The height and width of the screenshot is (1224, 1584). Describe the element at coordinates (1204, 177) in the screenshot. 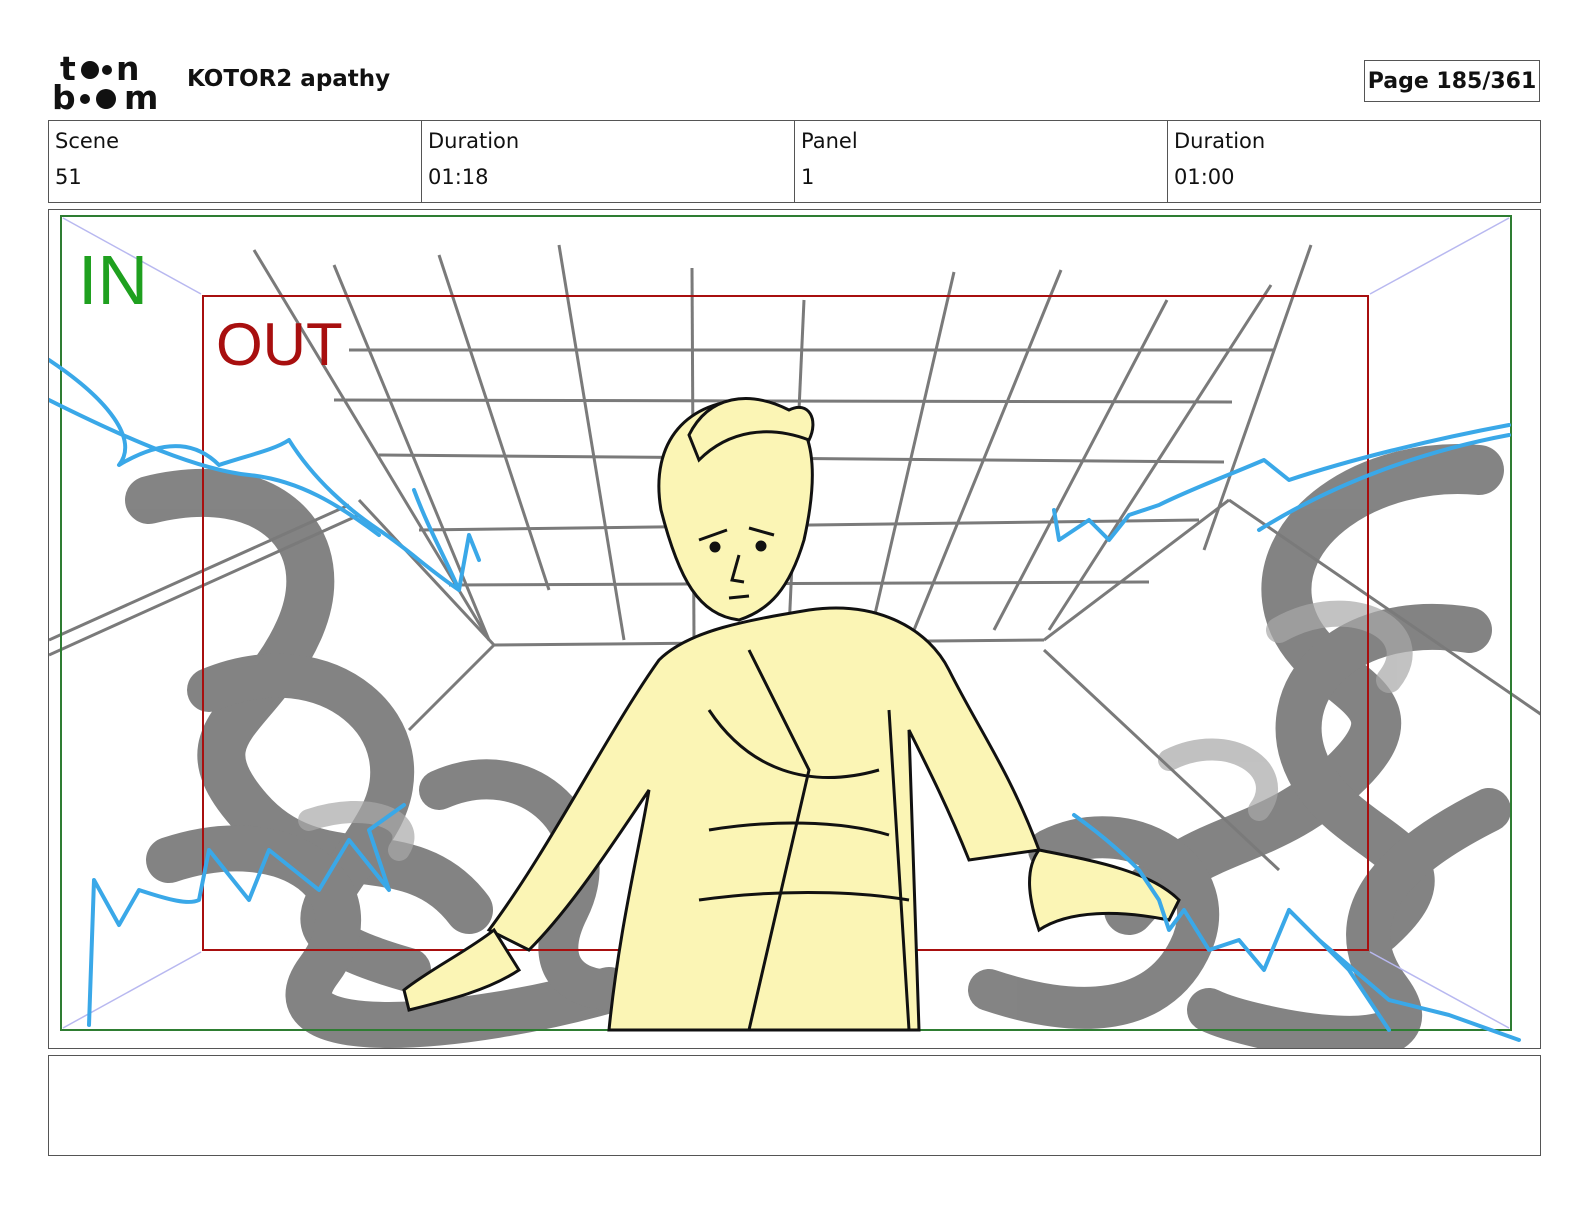

I see `panel-duration-value: 01:00` at that location.